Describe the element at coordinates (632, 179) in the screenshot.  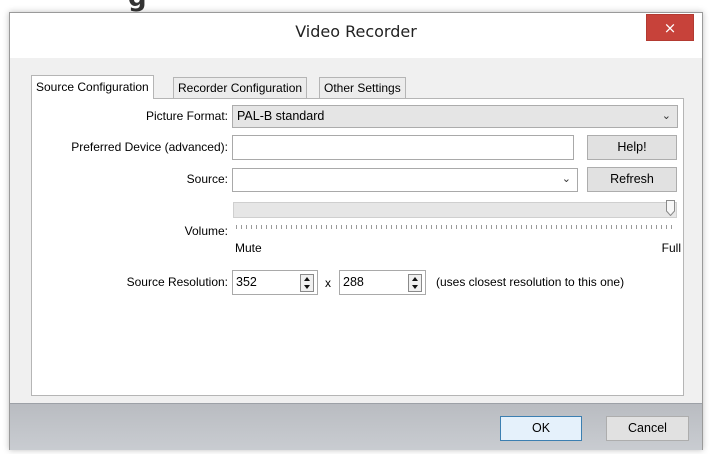
I see `refresh-button: Refresh` at that location.